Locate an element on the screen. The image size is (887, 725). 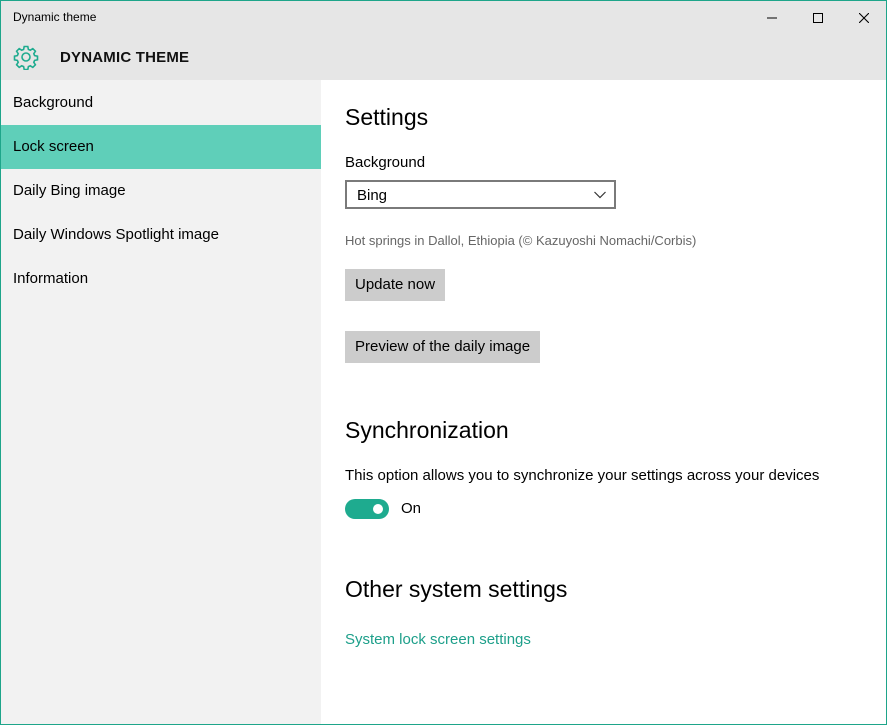
maximize-button is located at coordinates (818, 17).